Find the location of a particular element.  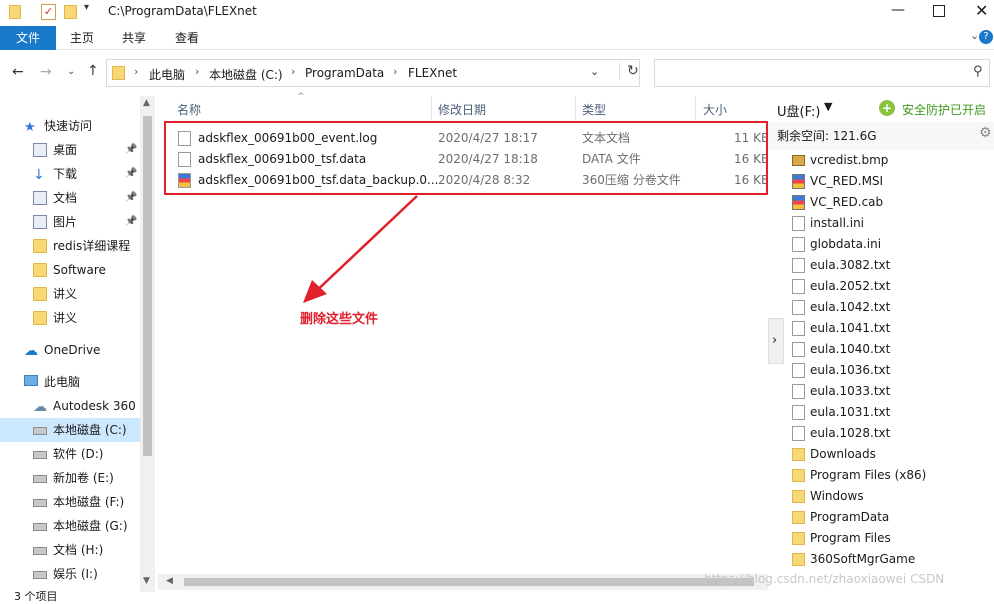

collapse-panel-button: › is located at coordinates (776, 341).